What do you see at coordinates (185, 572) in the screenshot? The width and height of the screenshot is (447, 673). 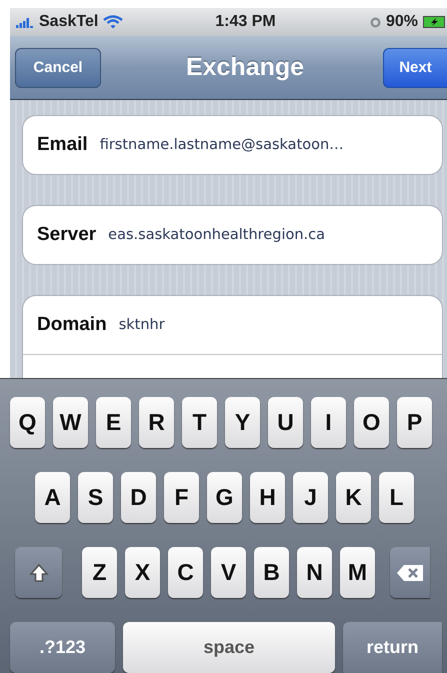 I see `letter-key: C` at bounding box center [185, 572].